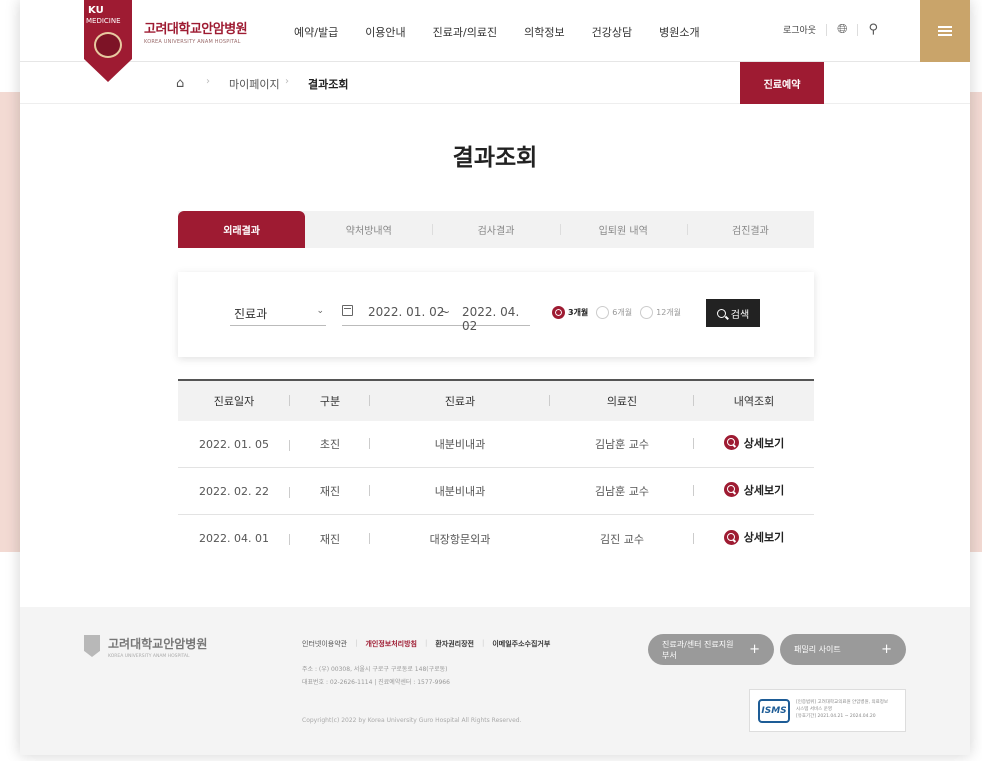  Describe the element at coordinates (740, 315) in the screenshot. I see `search-button-label: 검색` at that location.